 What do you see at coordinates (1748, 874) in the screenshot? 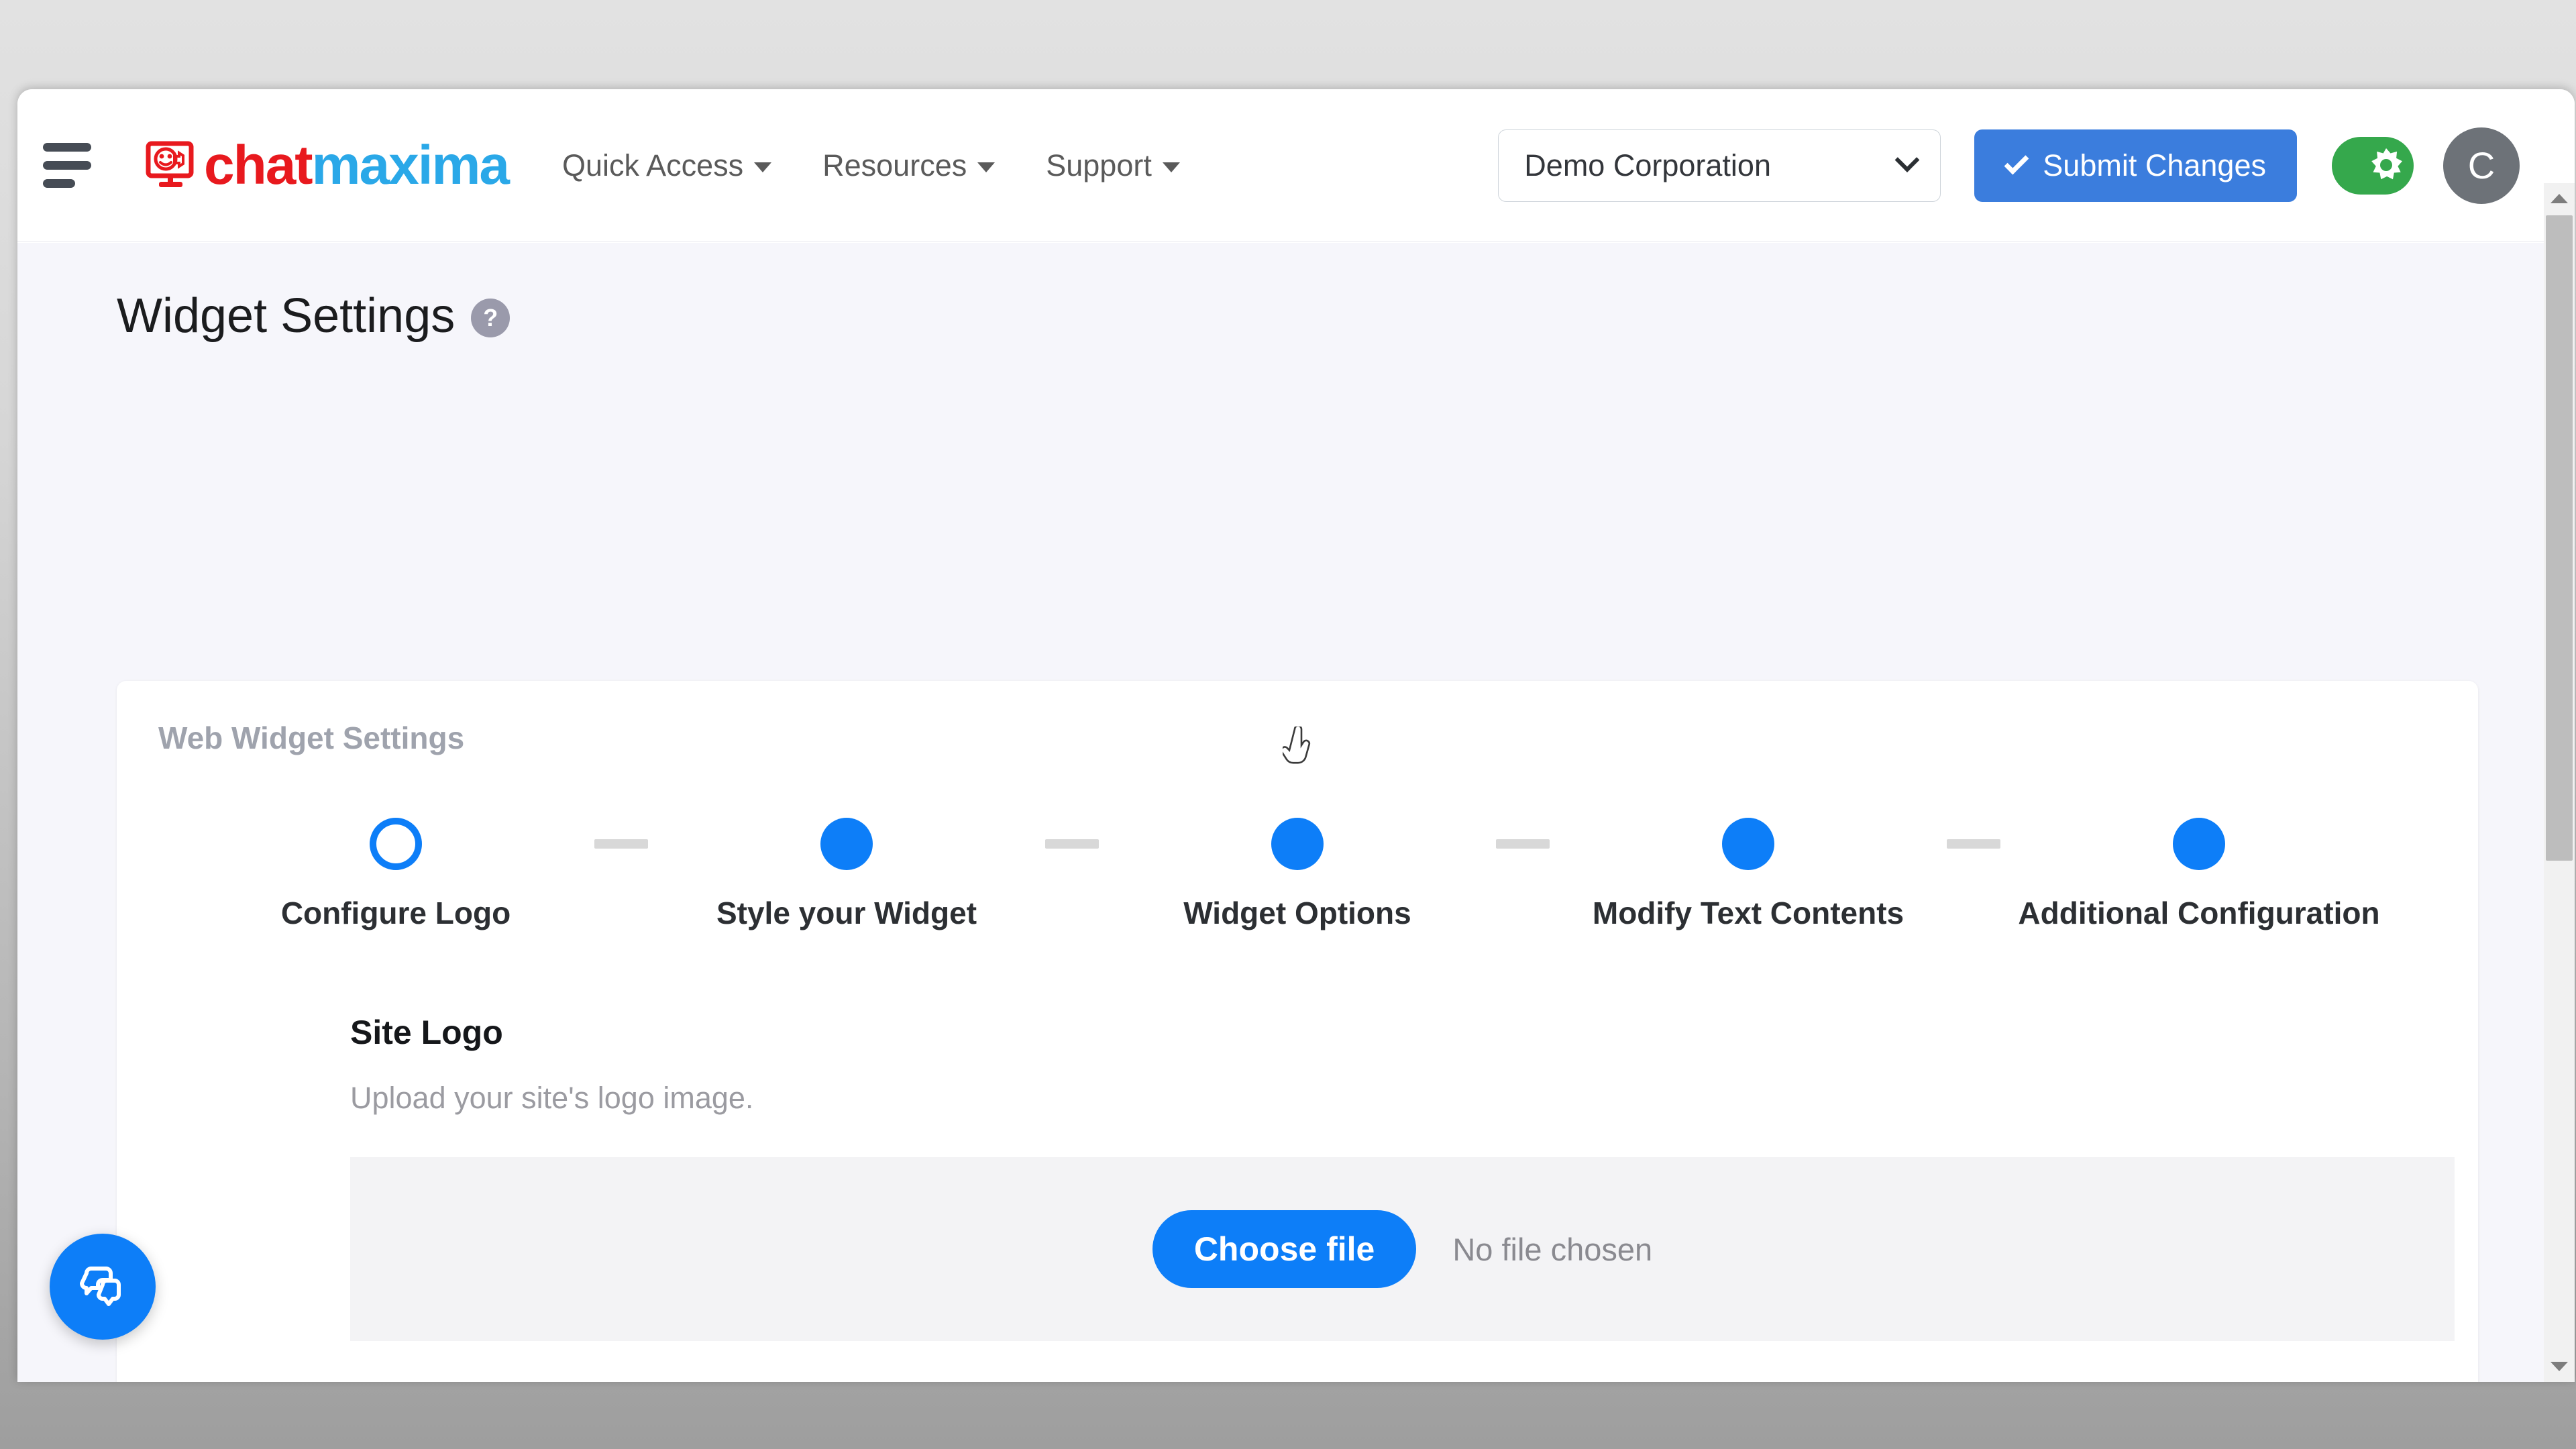
I see `step-modify-text-contents: Modify Text Contents` at bounding box center [1748, 874].